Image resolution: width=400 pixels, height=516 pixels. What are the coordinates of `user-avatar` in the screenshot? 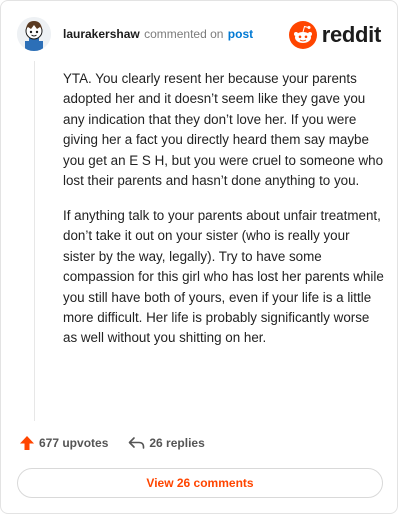 It's located at (34, 34).